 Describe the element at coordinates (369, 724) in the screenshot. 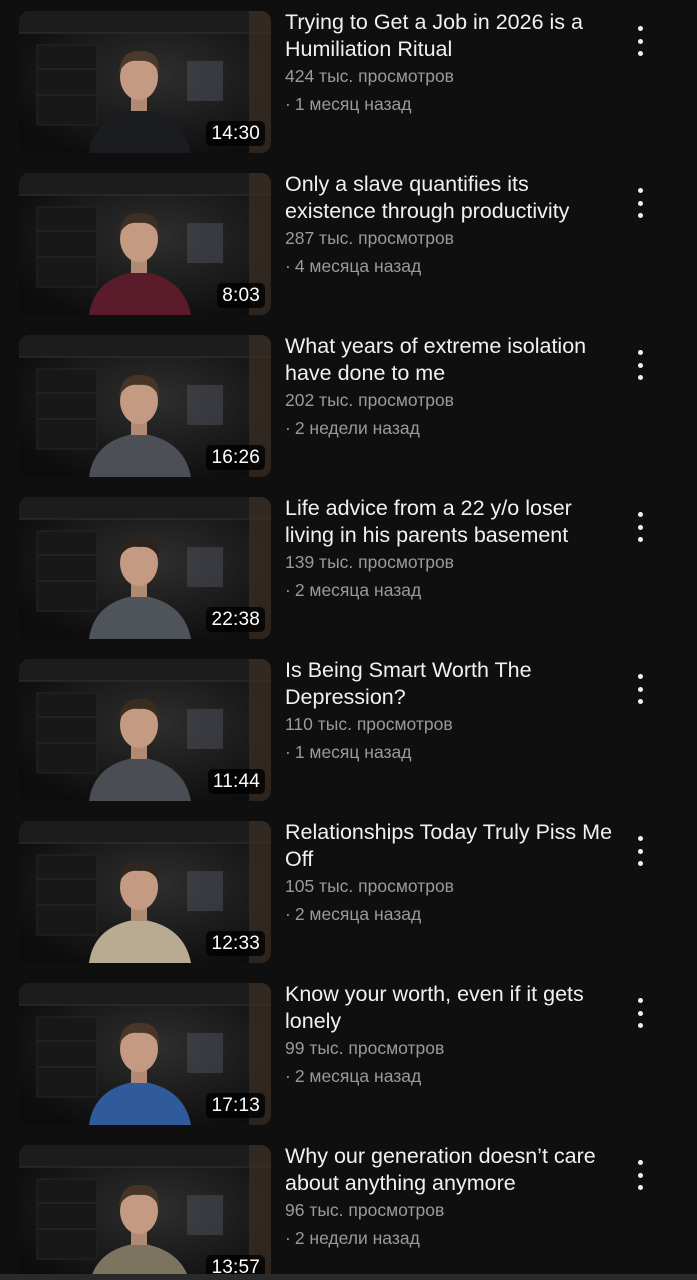

I see `view-count: 110 тыс. просмотров` at that location.